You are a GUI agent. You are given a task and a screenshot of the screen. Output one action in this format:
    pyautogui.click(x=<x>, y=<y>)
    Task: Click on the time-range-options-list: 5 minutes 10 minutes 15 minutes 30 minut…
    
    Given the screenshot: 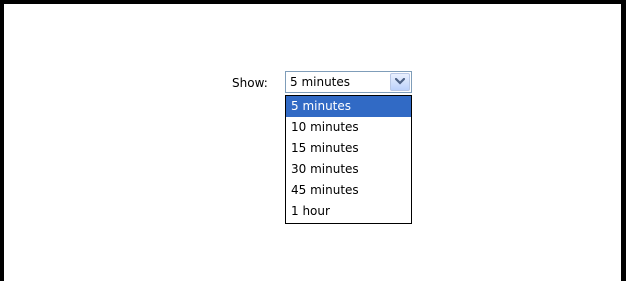 What is the action you would take?
    pyautogui.click(x=348, y=159)
    